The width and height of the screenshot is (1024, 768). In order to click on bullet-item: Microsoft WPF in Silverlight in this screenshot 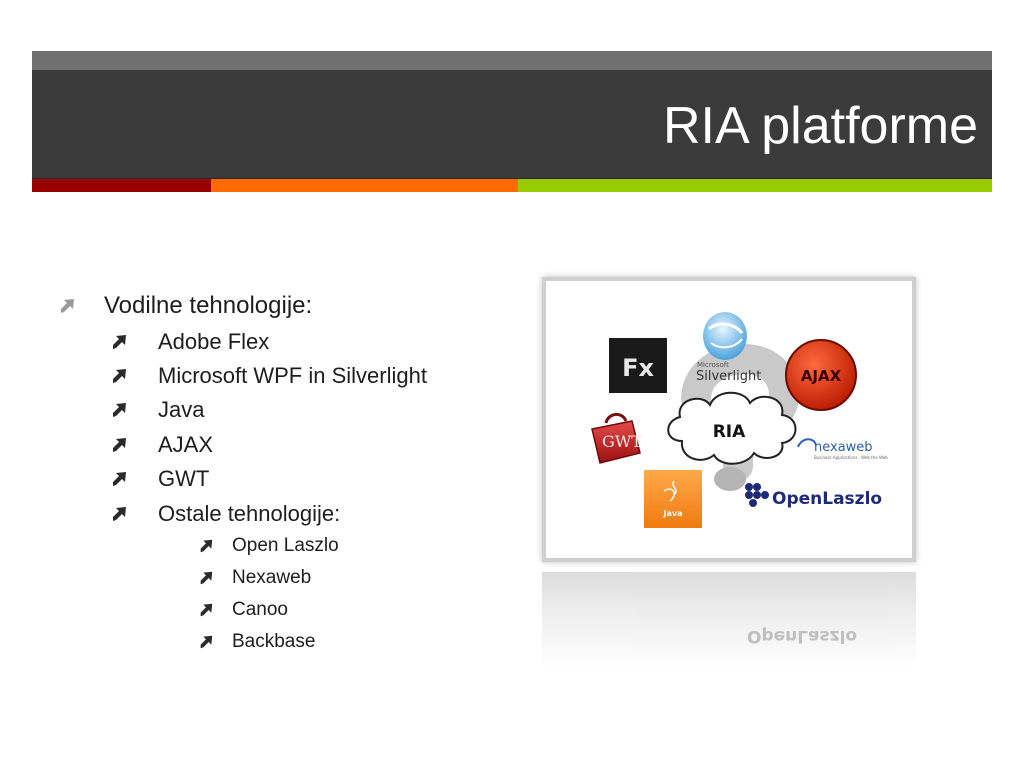, I will do `click(268, 376)`.